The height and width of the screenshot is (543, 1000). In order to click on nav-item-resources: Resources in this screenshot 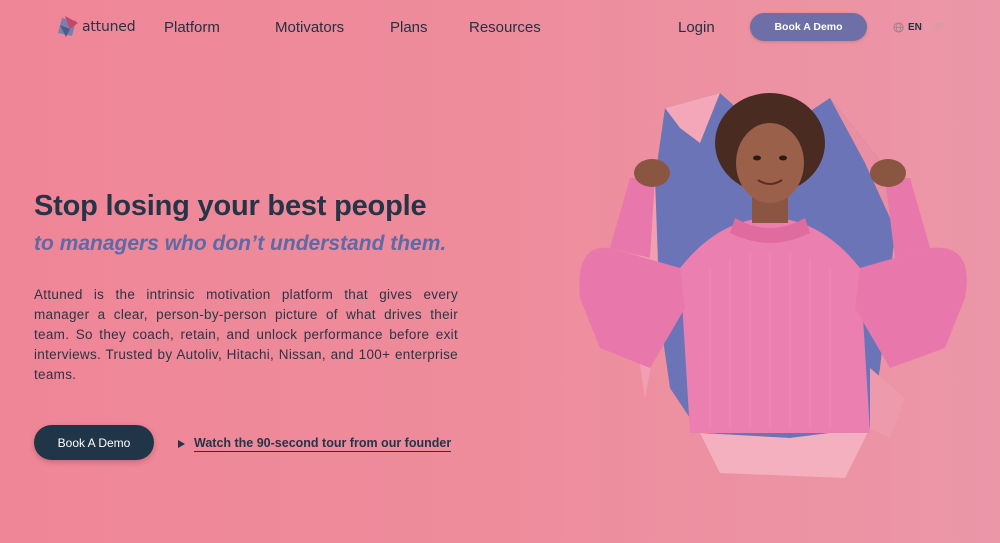, I will do `click(505, 27)`.